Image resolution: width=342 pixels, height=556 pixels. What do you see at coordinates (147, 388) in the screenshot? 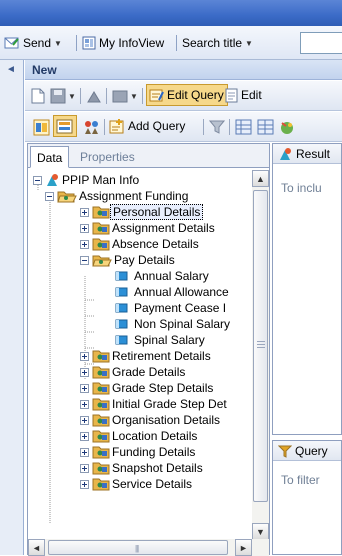
I see `tree-item-grade-step-details: Grade Step Details` at bounding box center [147, 388].